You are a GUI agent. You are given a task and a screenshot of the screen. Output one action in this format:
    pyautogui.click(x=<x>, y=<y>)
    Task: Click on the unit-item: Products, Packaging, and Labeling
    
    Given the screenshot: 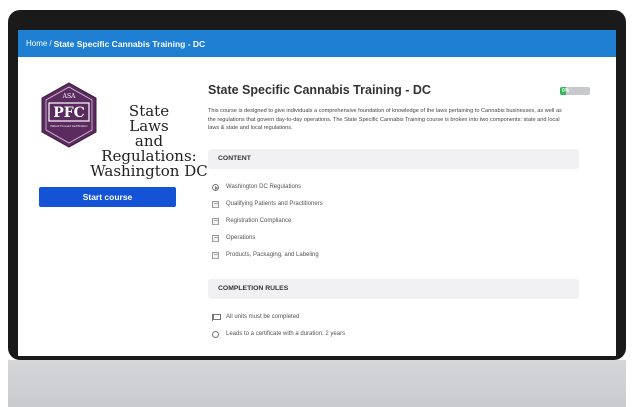 What is the action you would take?
    pyautogui.click(x=265, y=255)
    